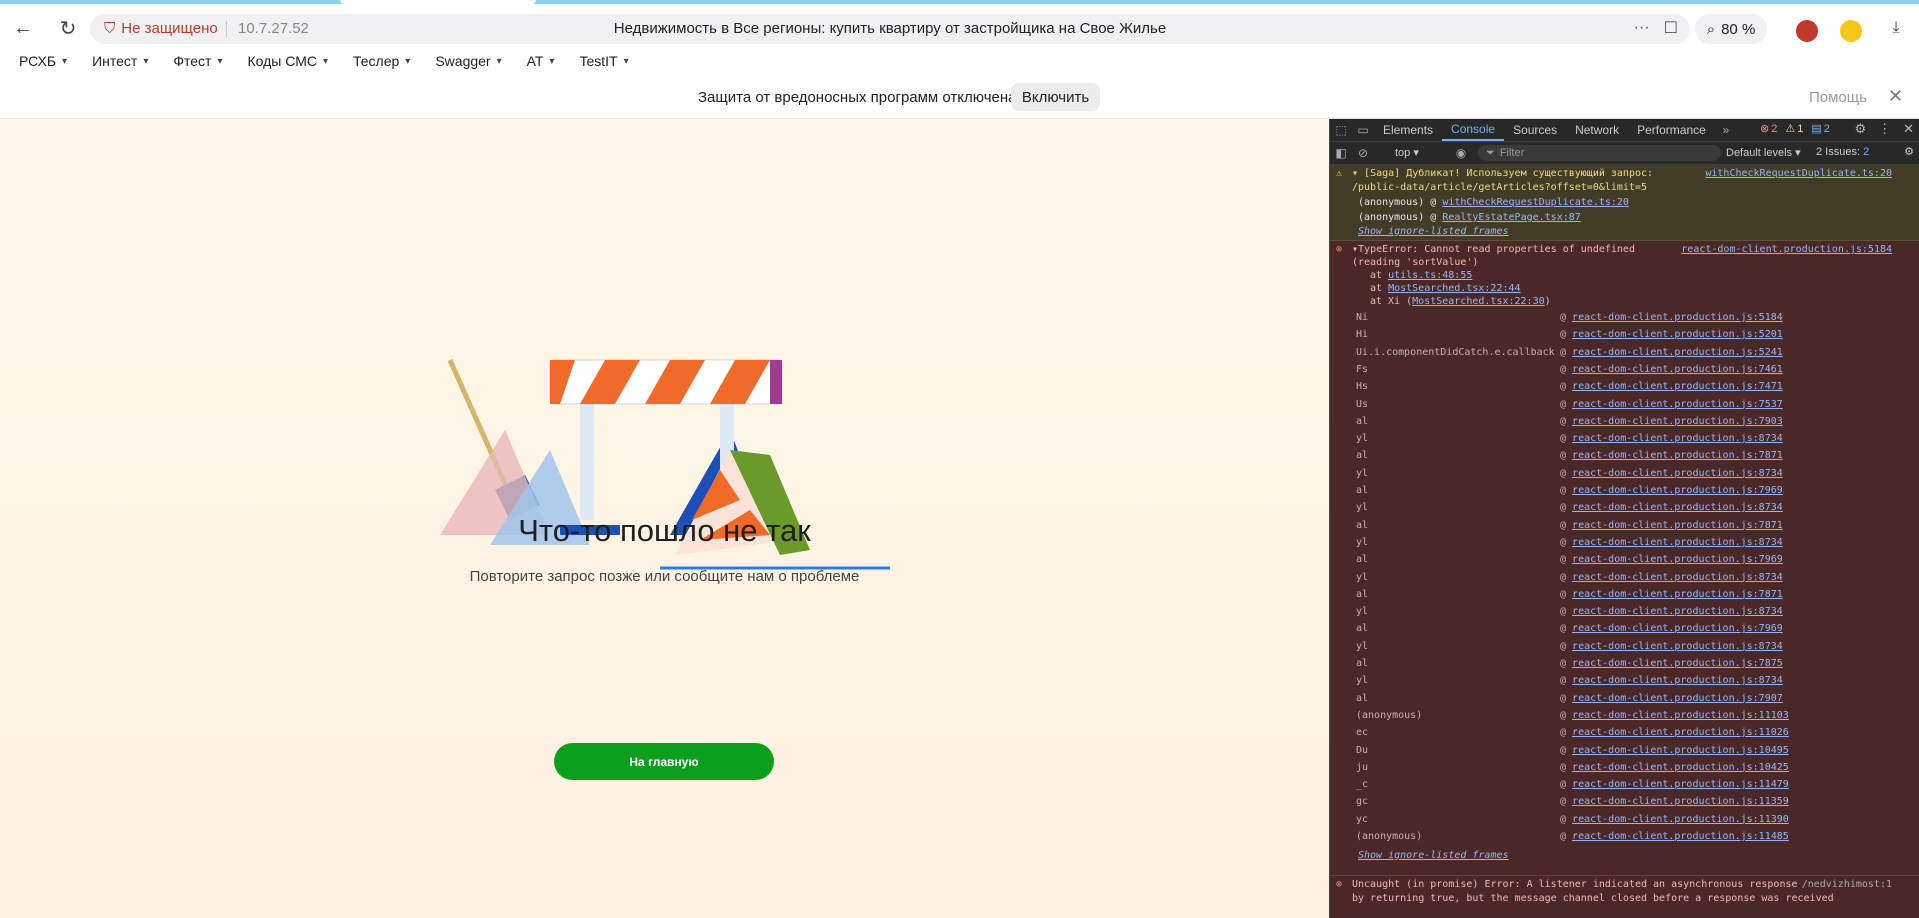 Image resolution: width=1919 pixels, height=918 pixels. Describe the element at coordinates (1680, 836) in the screenshot. I see `stack-frame-link: react-dom-client.production.js:11485` at that location.